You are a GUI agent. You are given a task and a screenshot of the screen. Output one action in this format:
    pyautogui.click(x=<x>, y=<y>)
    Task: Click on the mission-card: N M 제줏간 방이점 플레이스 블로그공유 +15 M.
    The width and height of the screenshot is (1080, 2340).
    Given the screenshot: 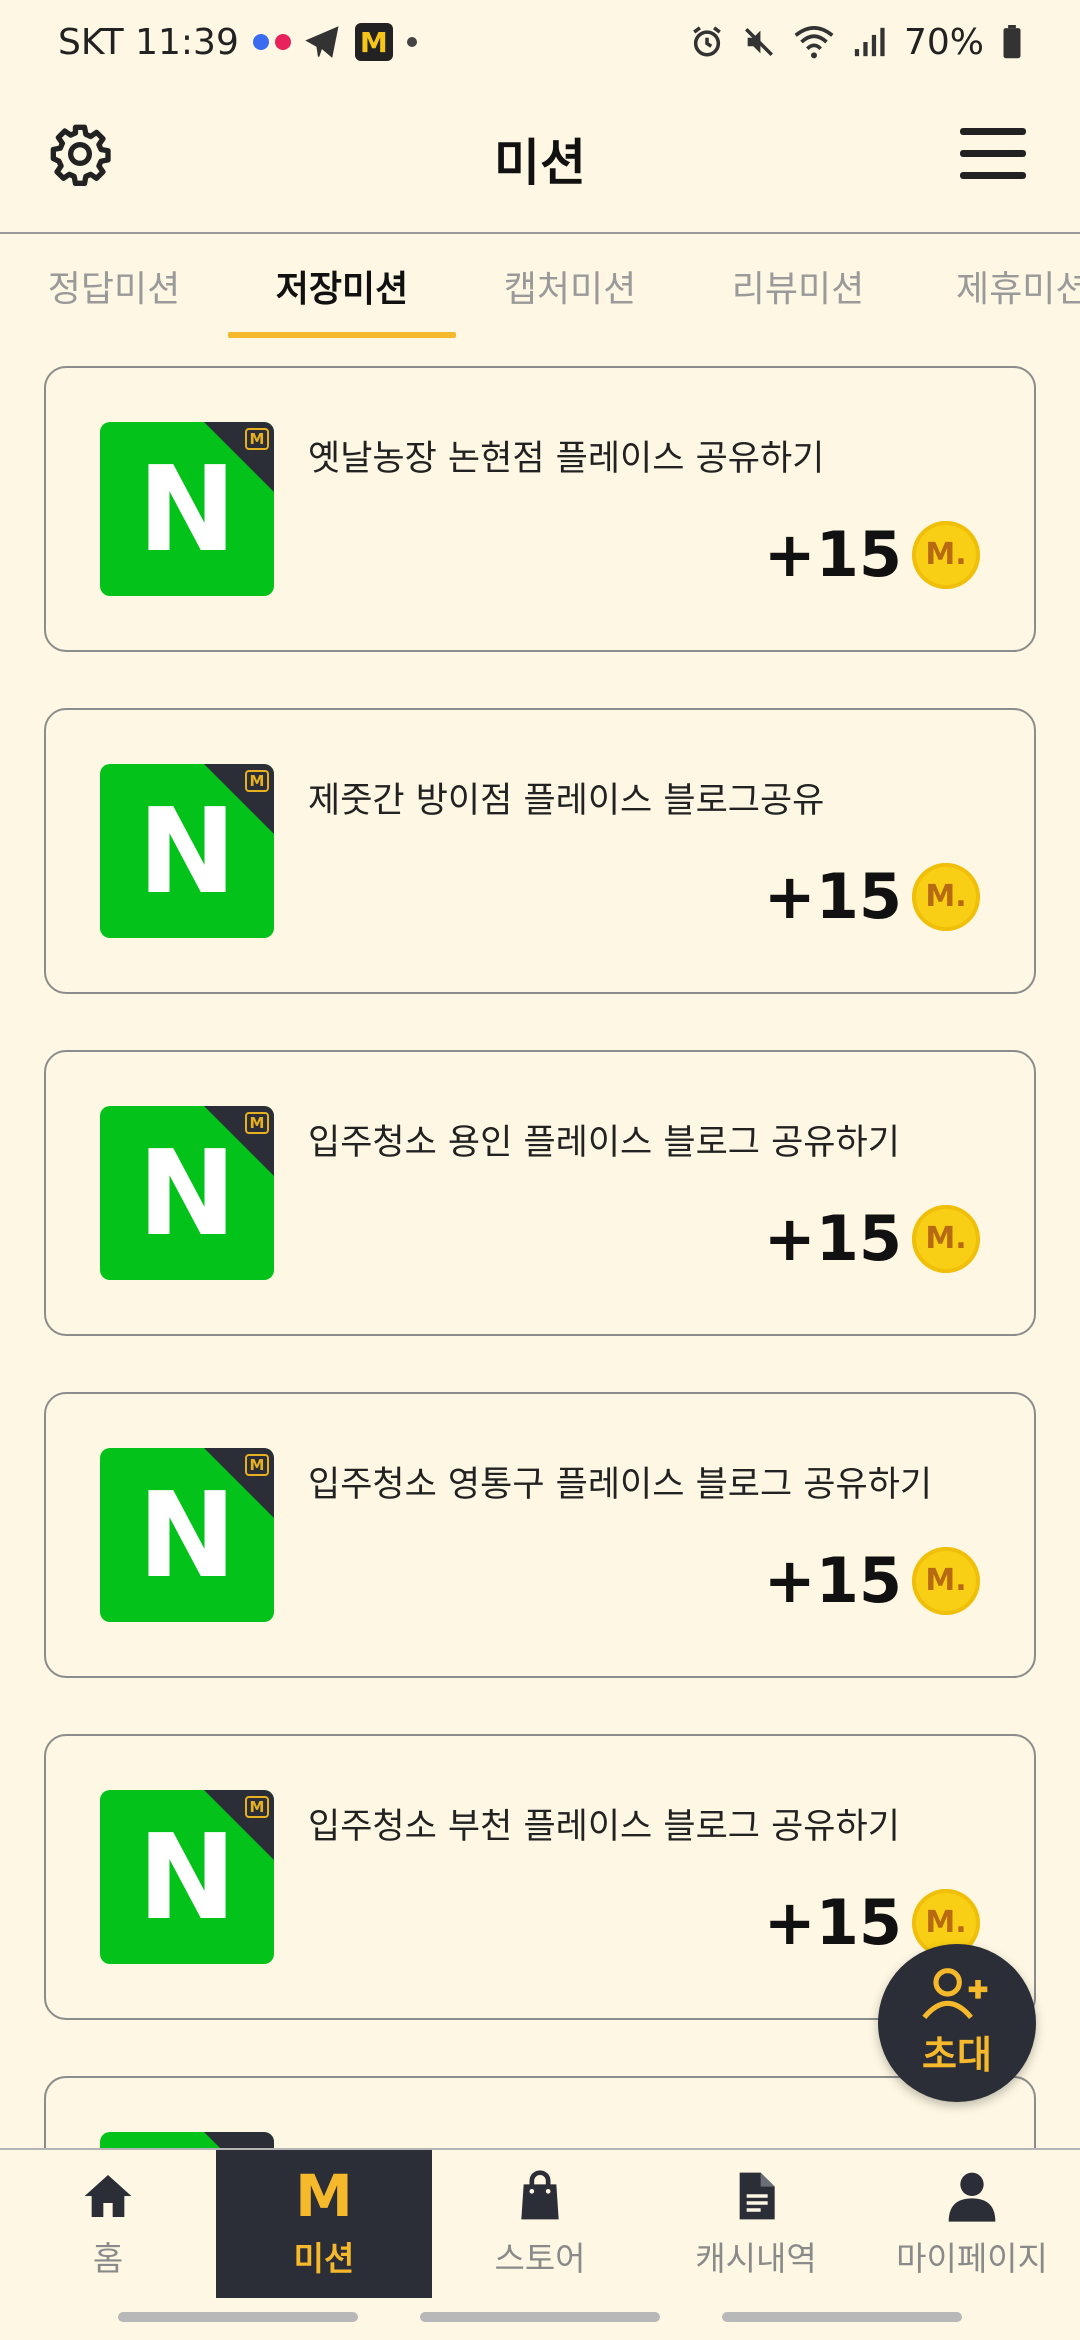 What is the action you would take?
    pyautogui.click(x=540, y=851)
    